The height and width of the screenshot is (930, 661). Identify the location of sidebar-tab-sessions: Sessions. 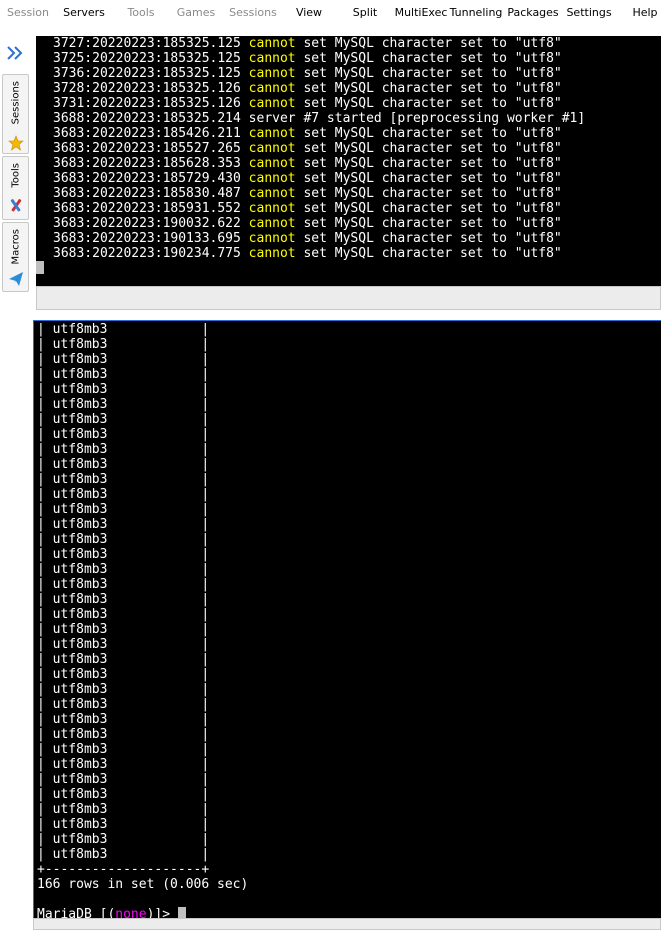
(15, 114).